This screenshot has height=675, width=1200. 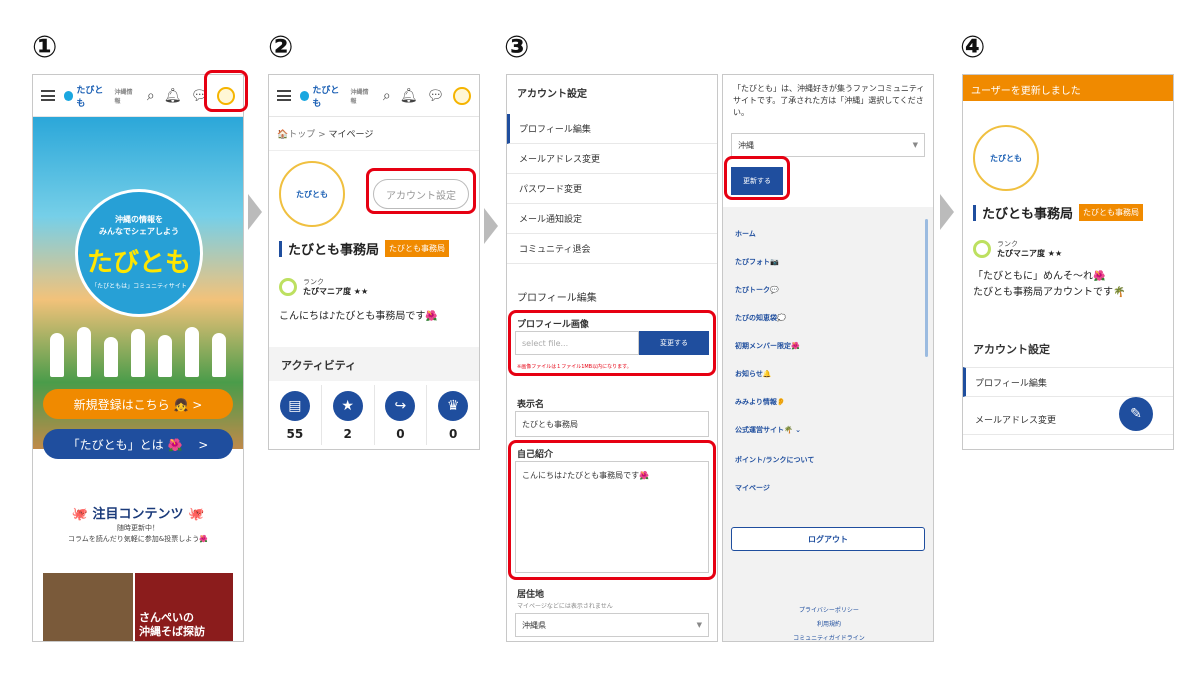 What do you see at coordinates (757, 290) in the screenshot?
I see `nav-talk: たびトーク💬` at bounding box center [757, 290].